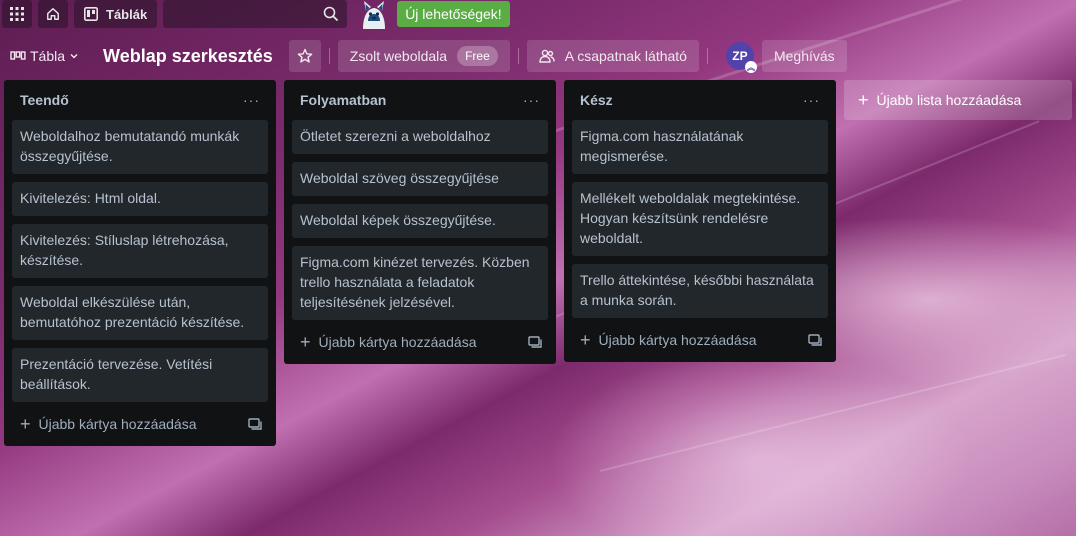  I want to click on visibility-button: A csapatnak látható, so click(612, 56).